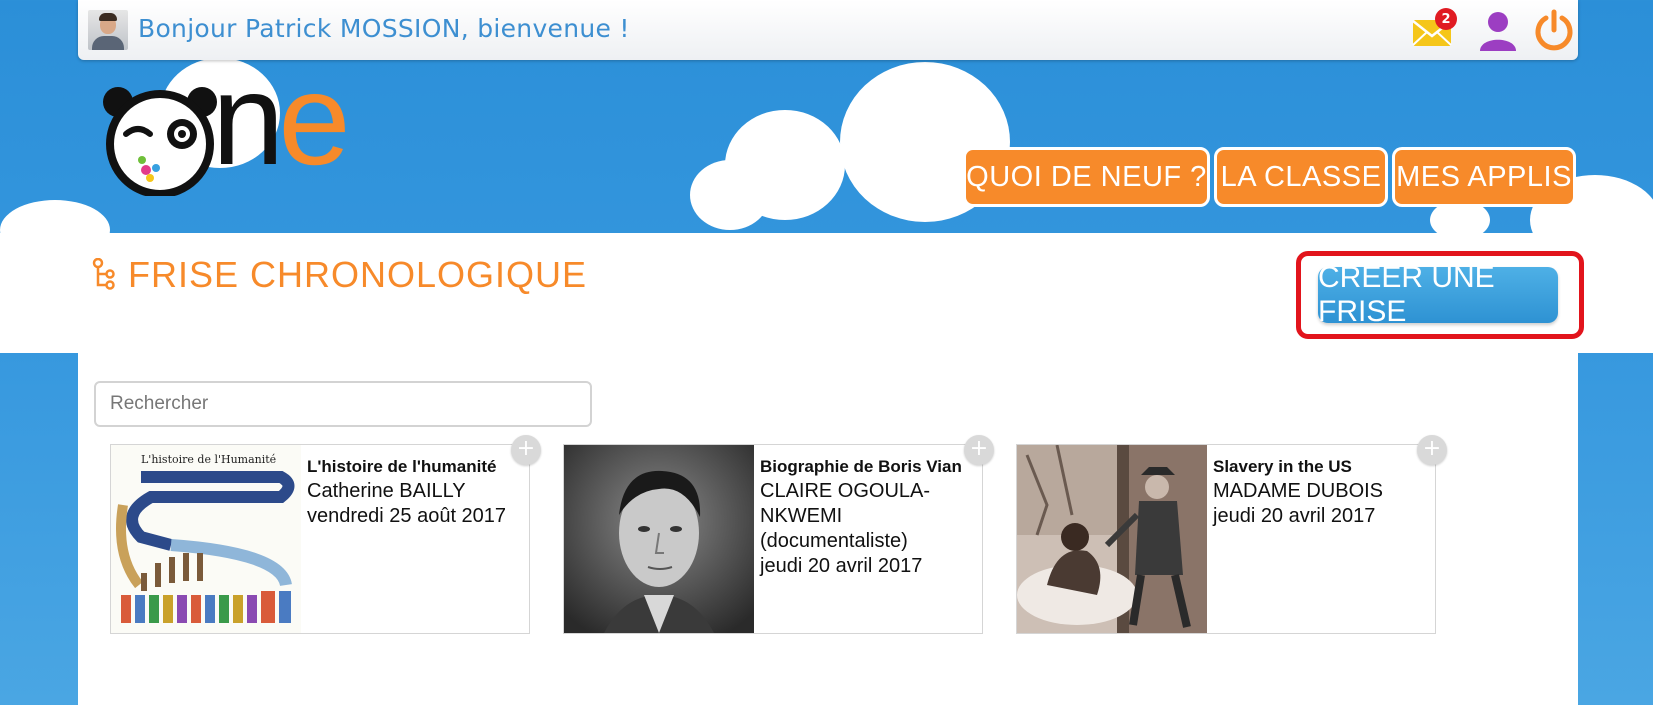 The width and height of the screenshot is (1653, 705). What do you see at coordinates (384, 28) in the screenshot?
I see `greeting-text: Bonjour Patrick MOSSION, bienvenue !` at bounding box center [384, 28].